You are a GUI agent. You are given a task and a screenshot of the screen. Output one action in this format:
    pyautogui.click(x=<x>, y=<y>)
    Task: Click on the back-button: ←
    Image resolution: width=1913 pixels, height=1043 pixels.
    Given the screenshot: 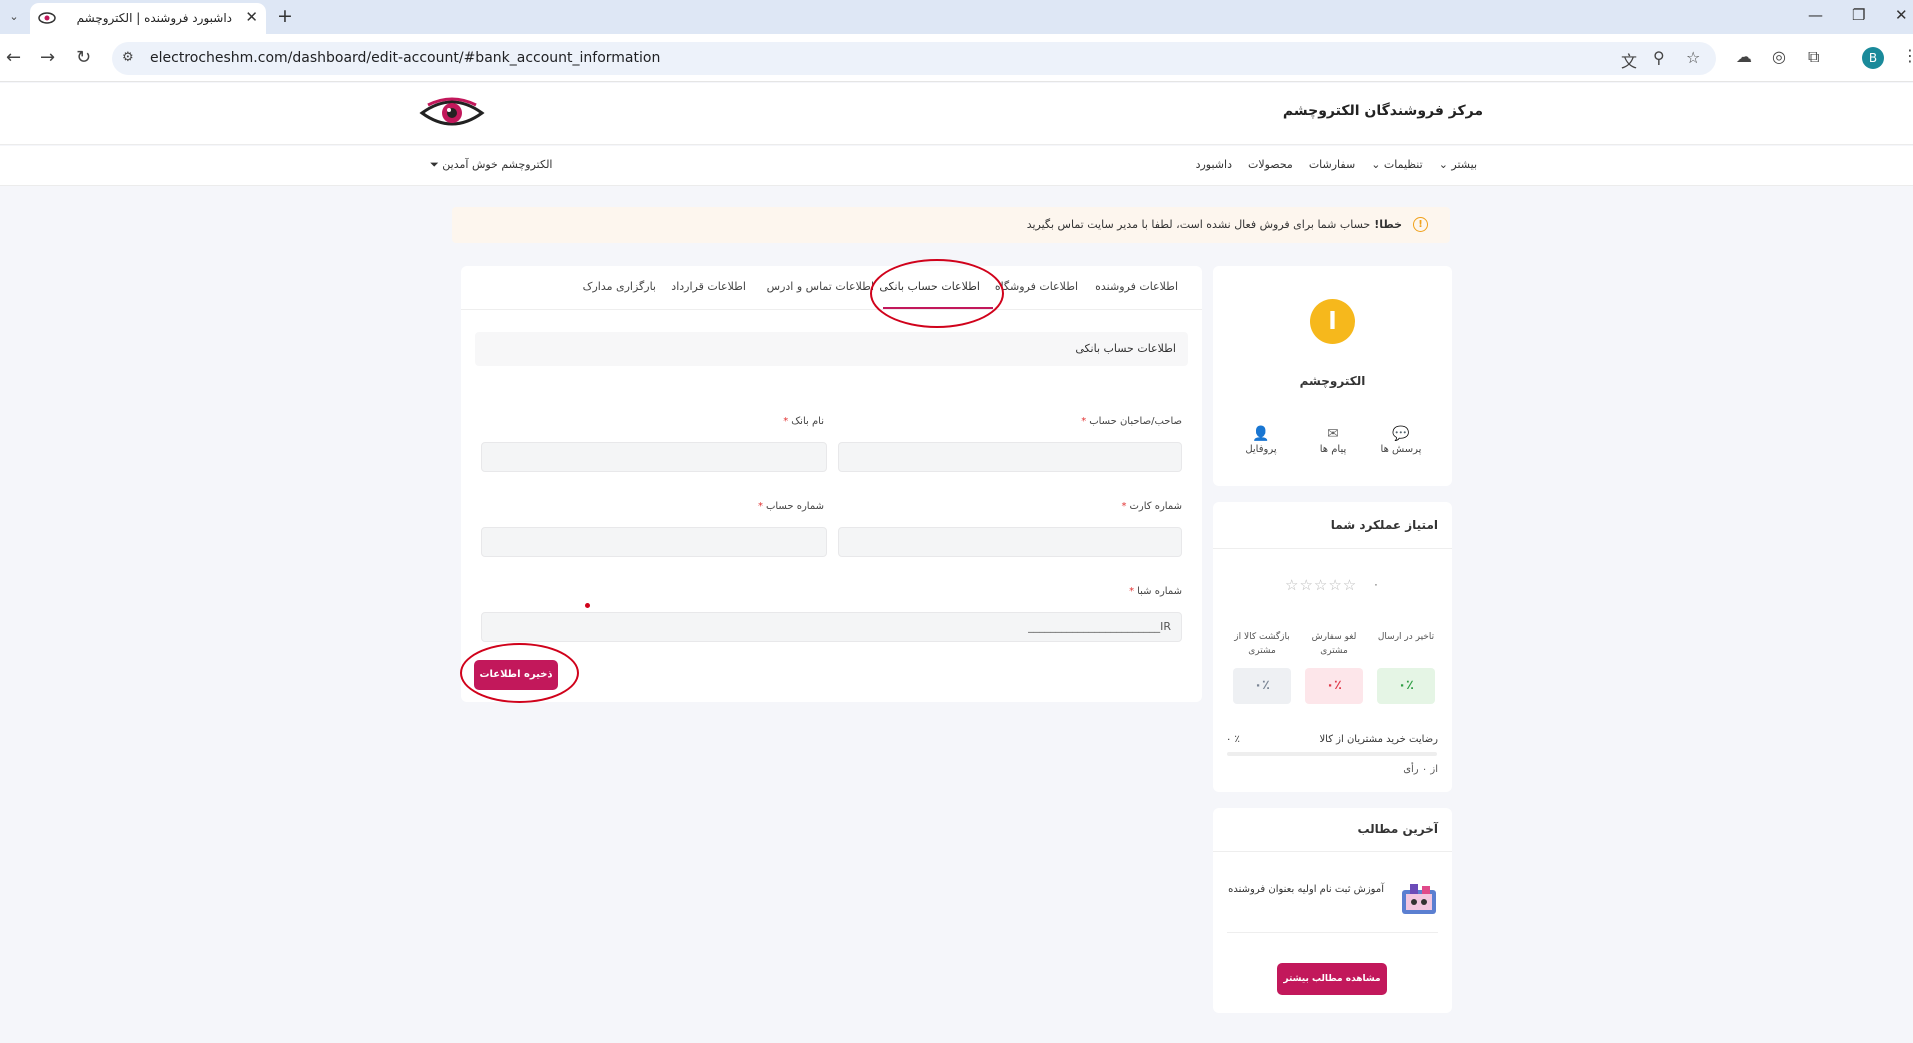 What is the action you would take?
    pyautogui.click(x=13, y=57)
    